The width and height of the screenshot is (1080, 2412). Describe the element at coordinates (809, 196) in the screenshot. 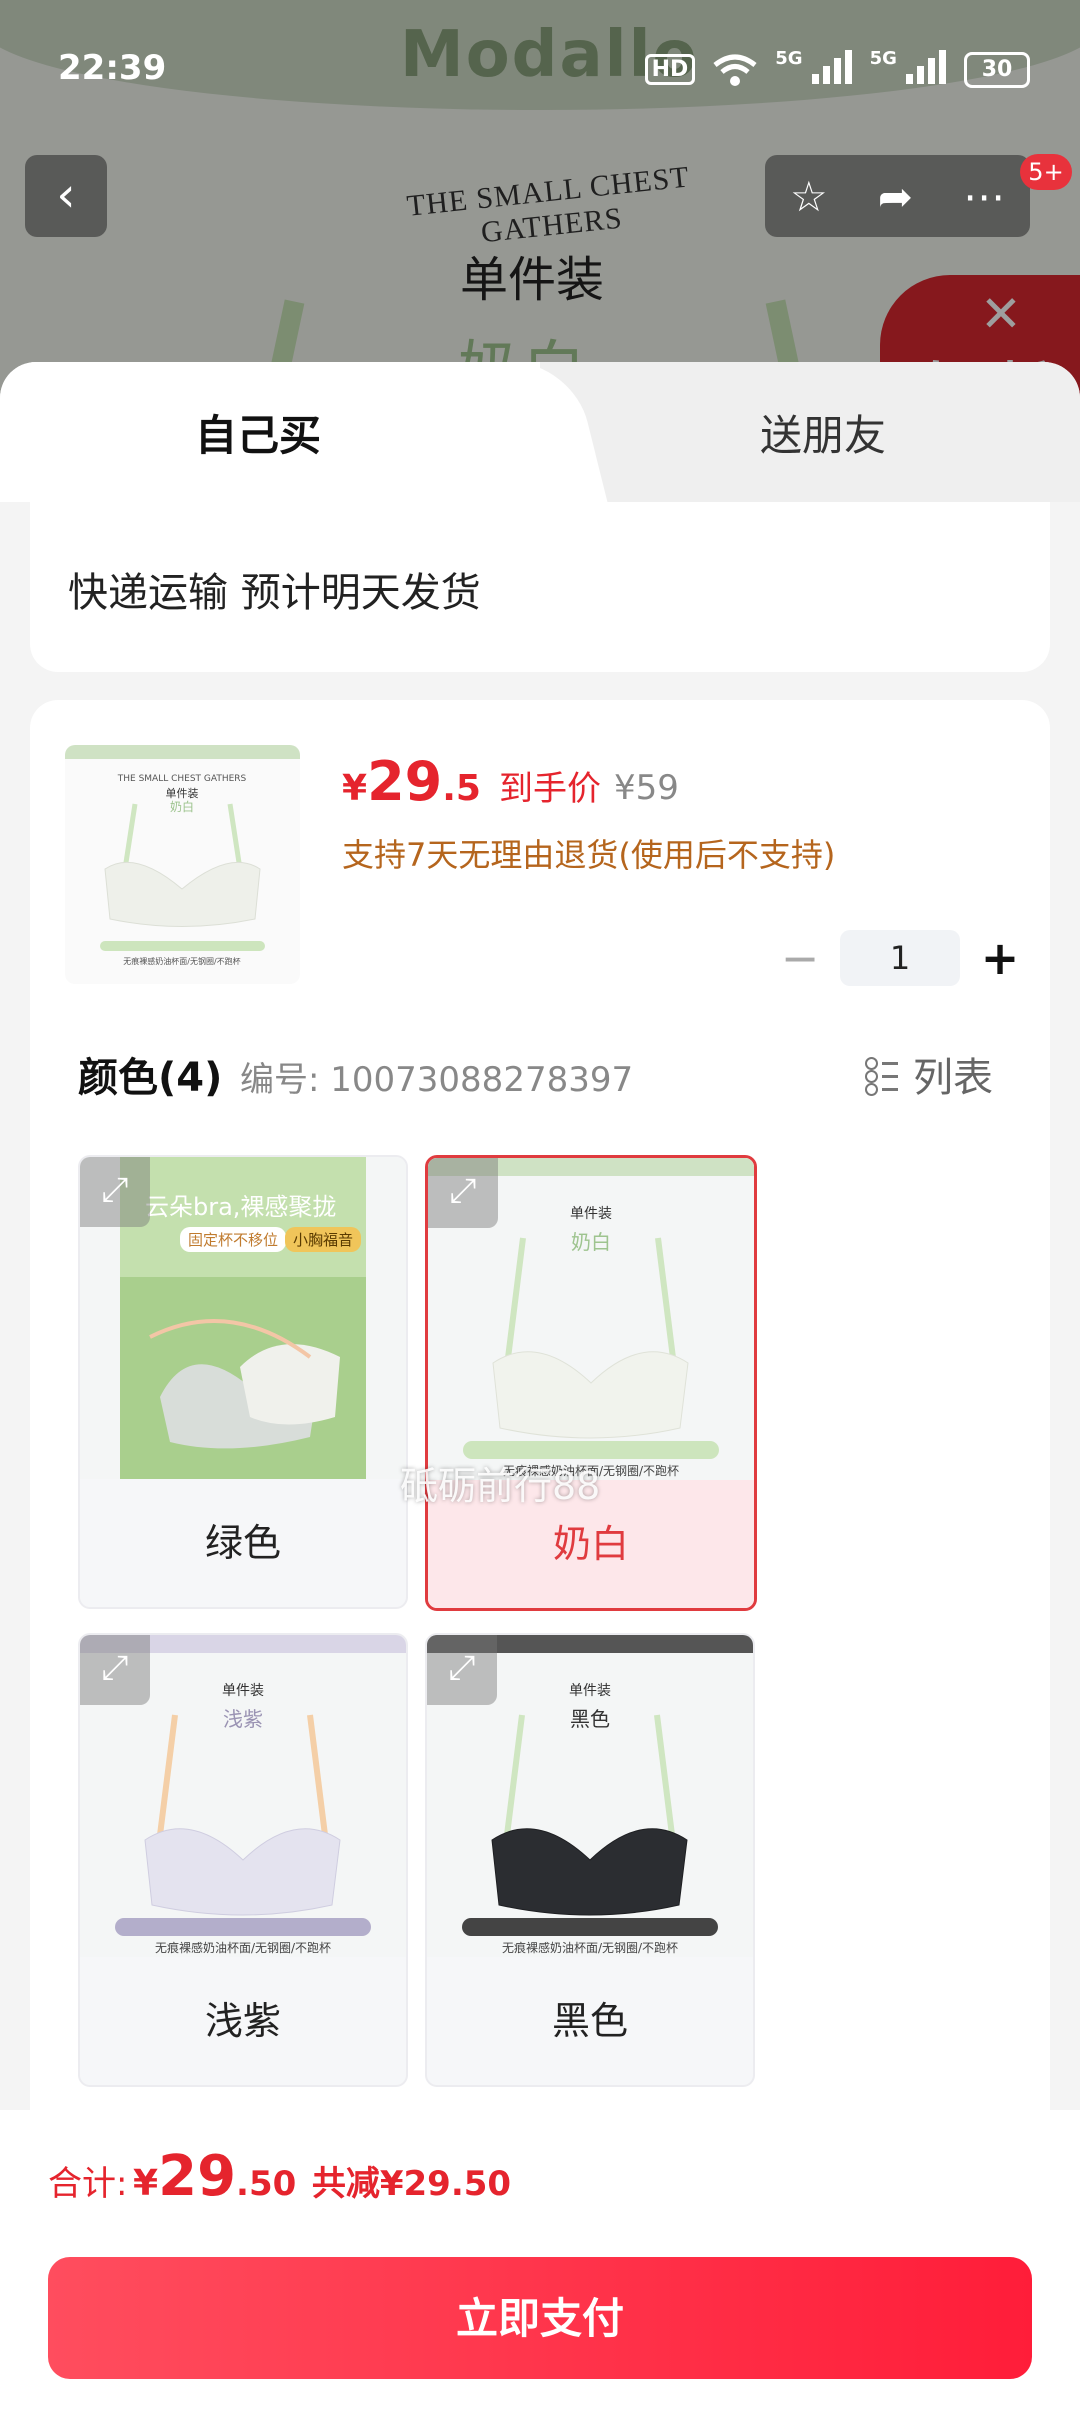

I see `favorite-star-icon: ☆` at that location.